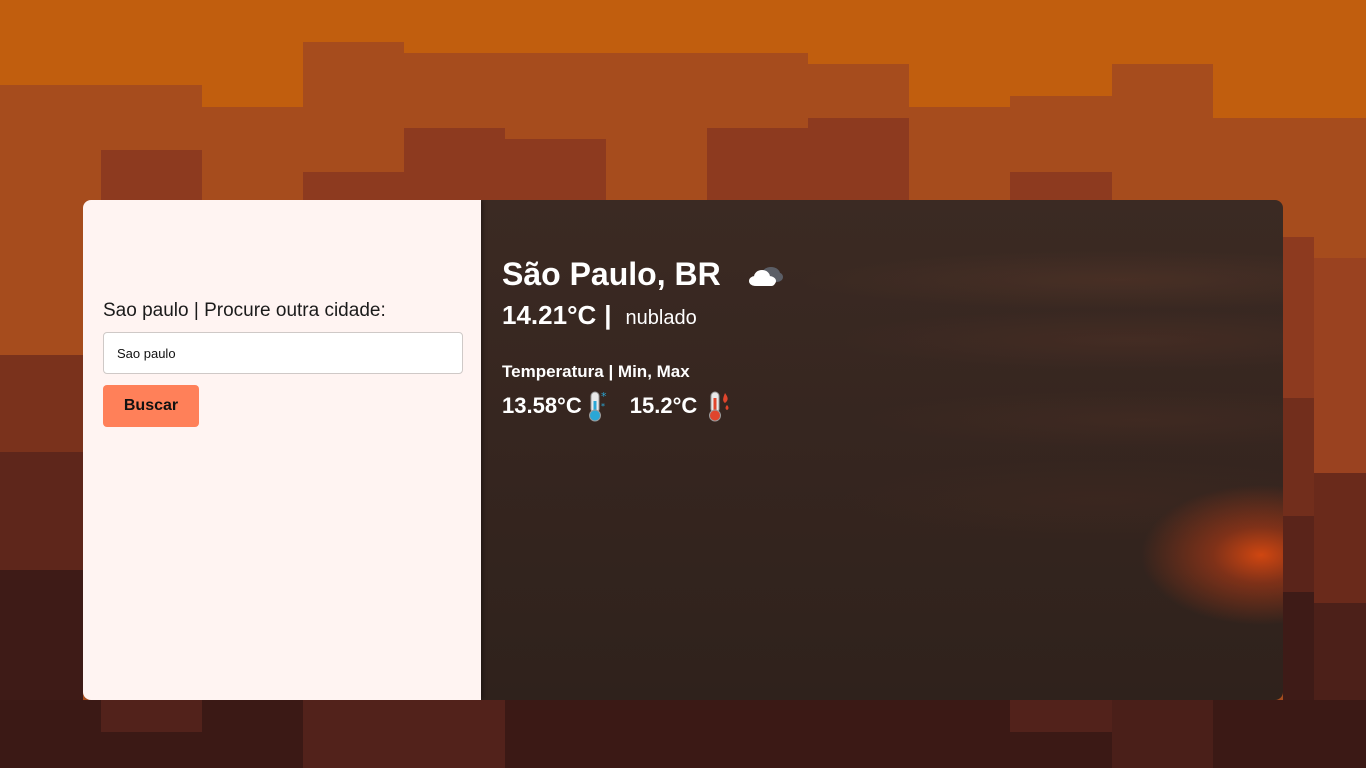 This screenshot has width=1366, height=768. Describe the element at coordinates (542, 405) in the screenshot. I see `min-temperature: 13.58°C` at that location.